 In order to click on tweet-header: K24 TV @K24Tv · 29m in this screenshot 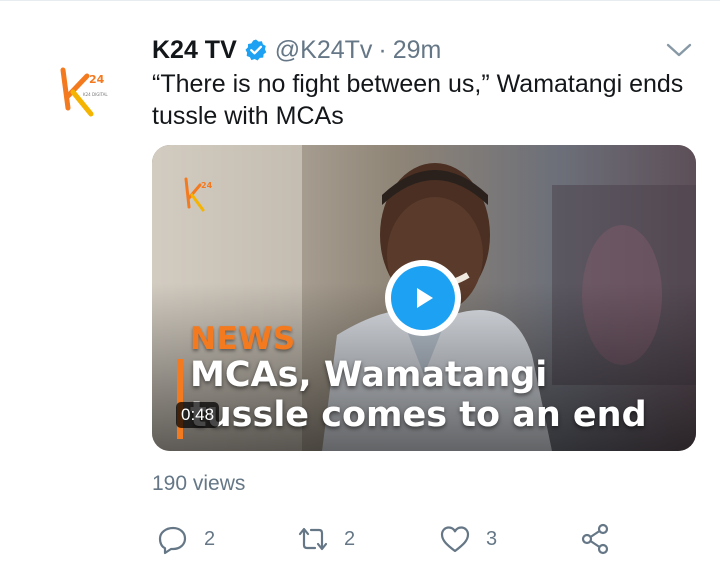, I will do `click(296, 50)`.